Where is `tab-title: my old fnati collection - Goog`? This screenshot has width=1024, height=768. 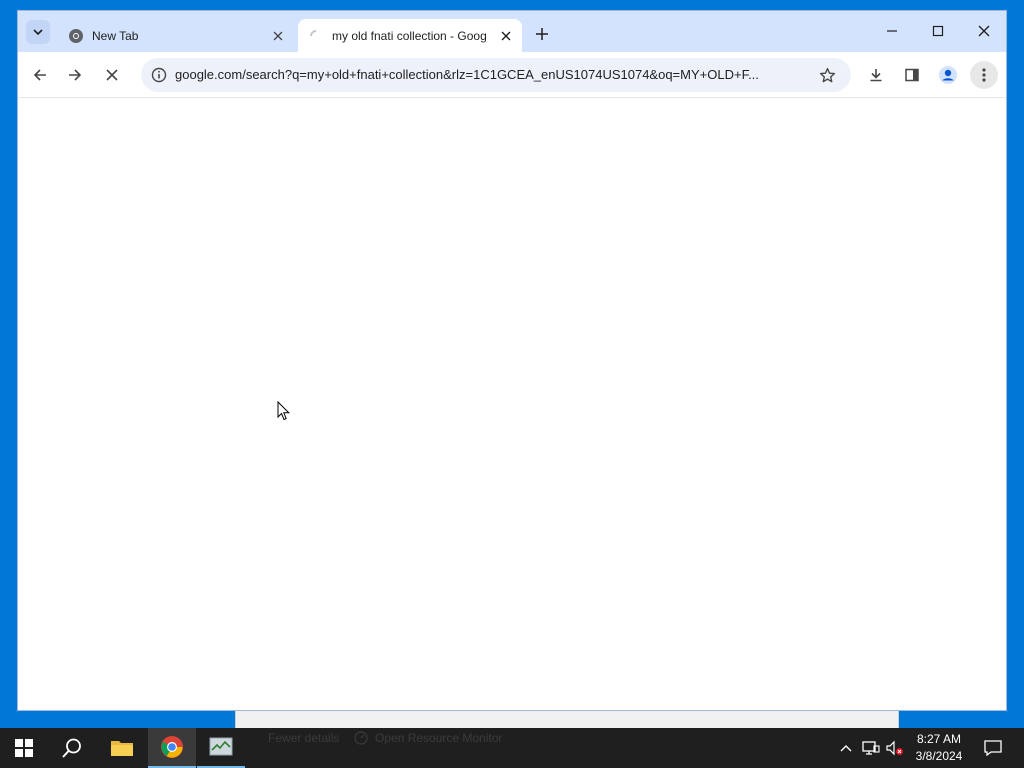
tab-title: my old fnati collection - Goog is located at coordinates (409, 35).